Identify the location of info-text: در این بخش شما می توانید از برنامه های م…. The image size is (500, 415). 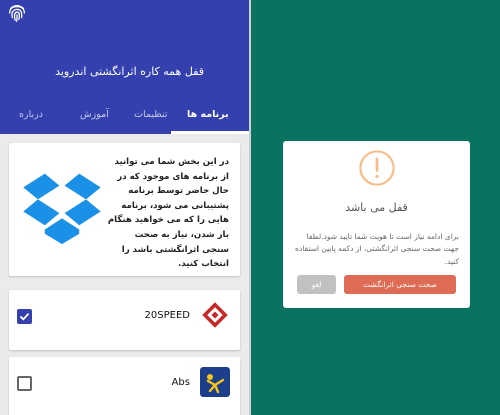
(168, 213).